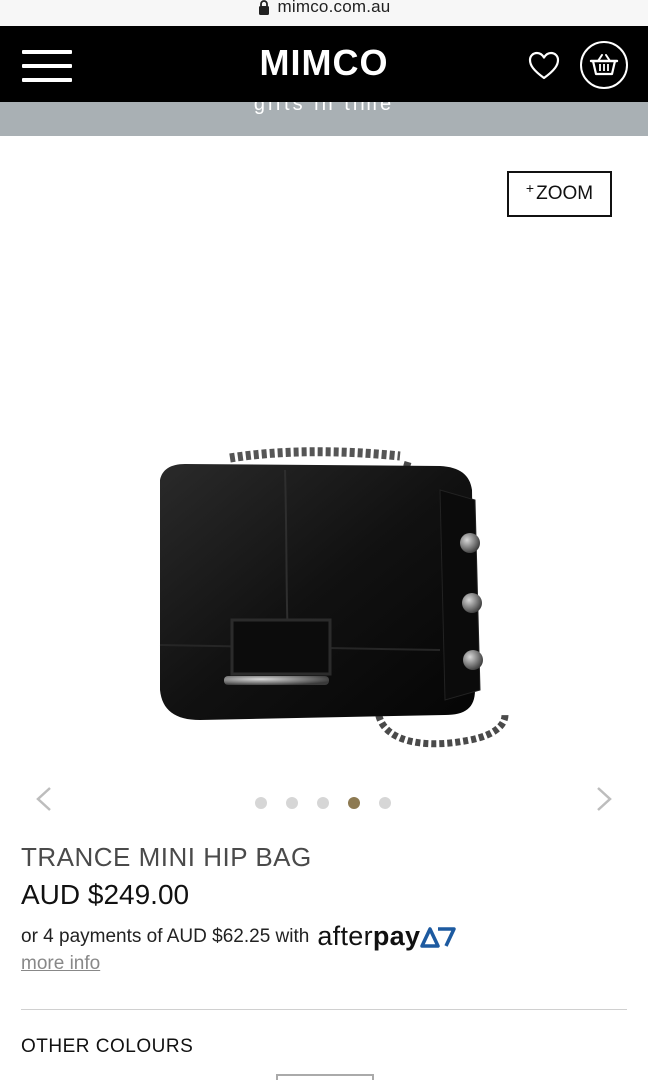 The image size is (648, 1080). I want to click on other-colours-heading: OTHER COLOURS, so click(107, 1046).